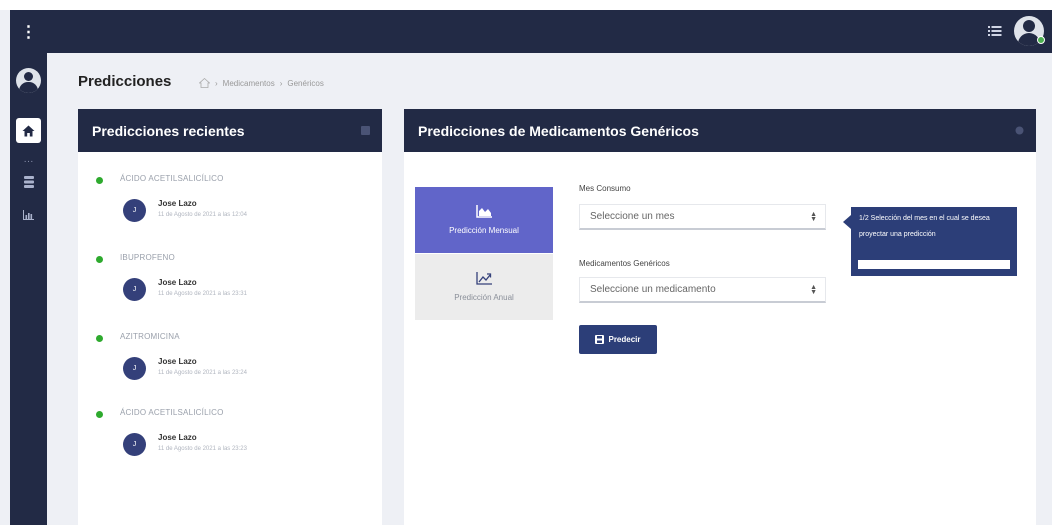 The width and height of the screenshot is (1052, 525). Describe the element at coordinates (484, 211) in the screenshot. I see `area-chart-icon` at that location.